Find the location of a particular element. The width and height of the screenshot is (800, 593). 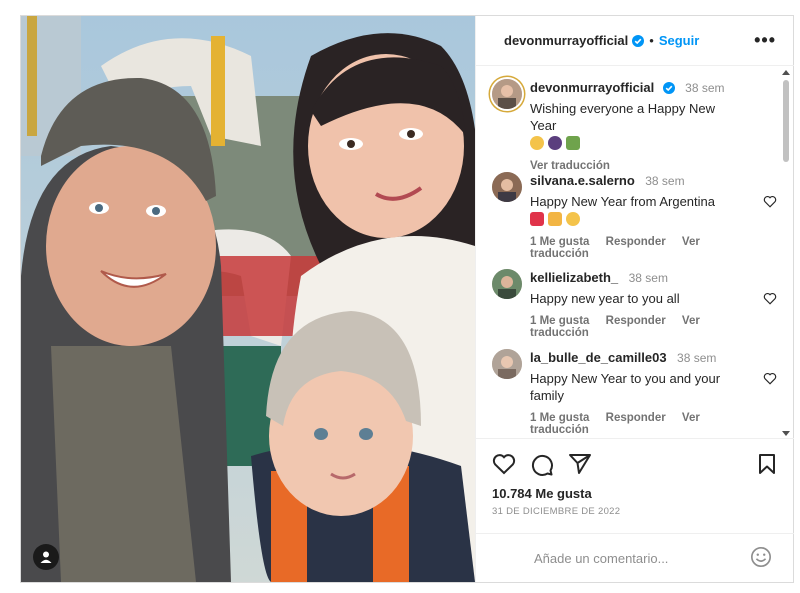

comments-scrollbar is located at coordinates (786, 253).